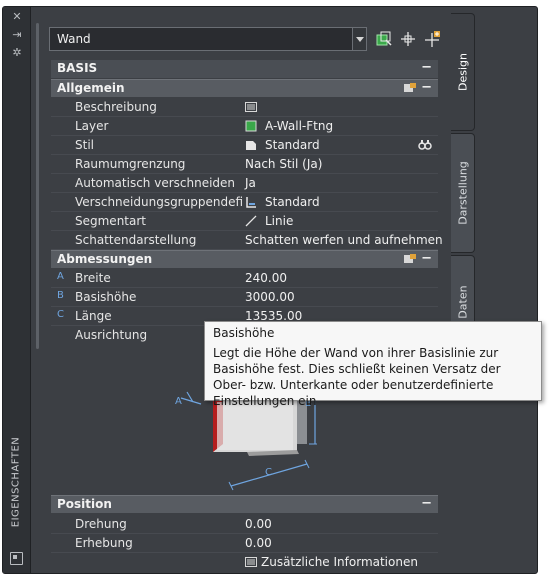 This screenshot has height=578, width=552. I want to click on additional-info-icon, so click(251, 562).